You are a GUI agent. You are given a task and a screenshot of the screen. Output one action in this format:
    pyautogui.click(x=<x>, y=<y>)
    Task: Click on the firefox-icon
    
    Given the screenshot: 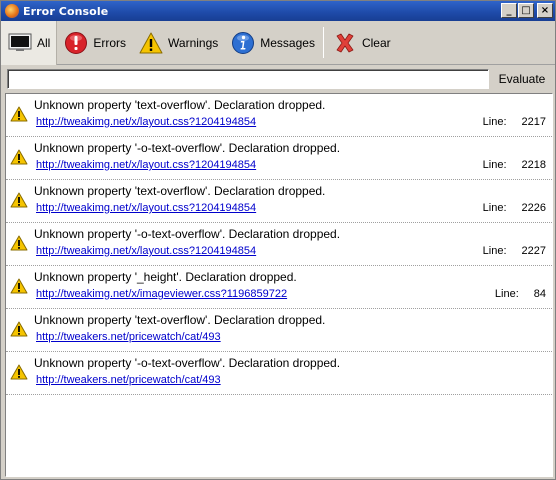 What is the action you would take?
    pyautogui.click(x=12, y=11)
    